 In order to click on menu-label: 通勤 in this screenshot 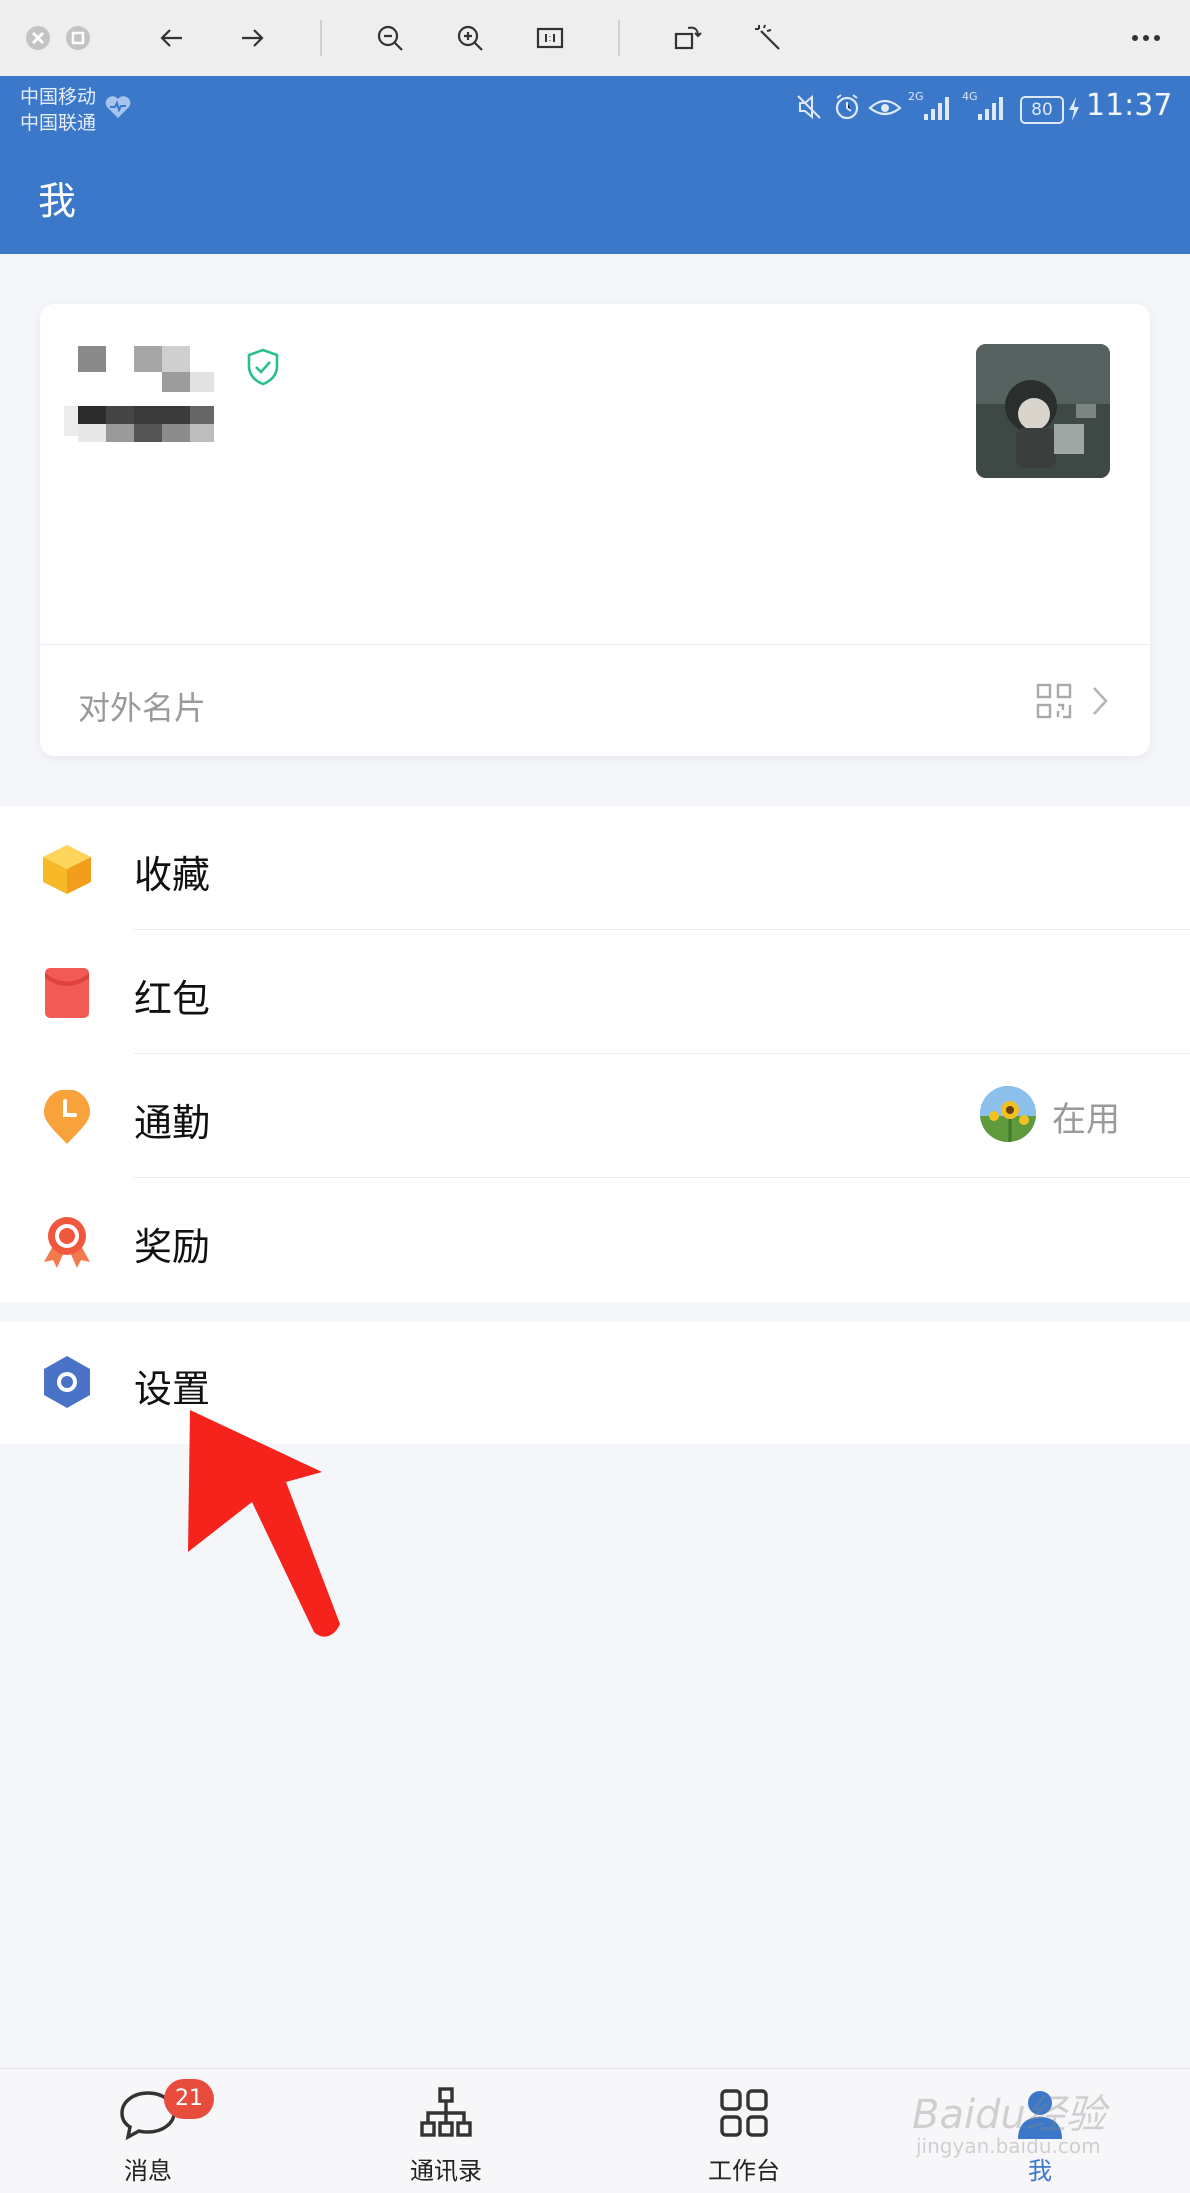, I will do `click(172, 1123)`.